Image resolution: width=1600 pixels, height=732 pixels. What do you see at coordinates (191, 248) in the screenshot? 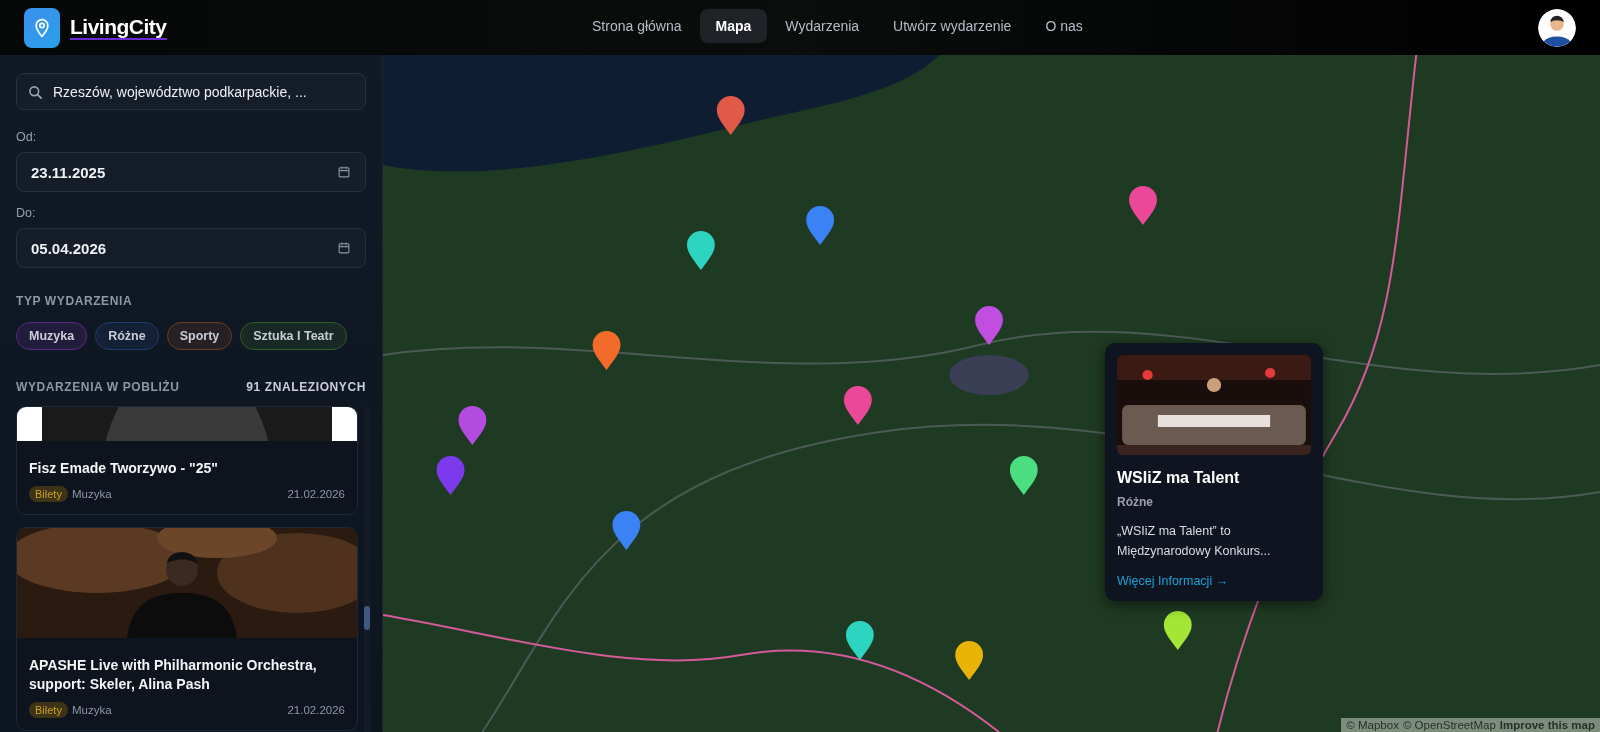
I see `date-field: 05.04.2026` at bounding box center [191, 248].